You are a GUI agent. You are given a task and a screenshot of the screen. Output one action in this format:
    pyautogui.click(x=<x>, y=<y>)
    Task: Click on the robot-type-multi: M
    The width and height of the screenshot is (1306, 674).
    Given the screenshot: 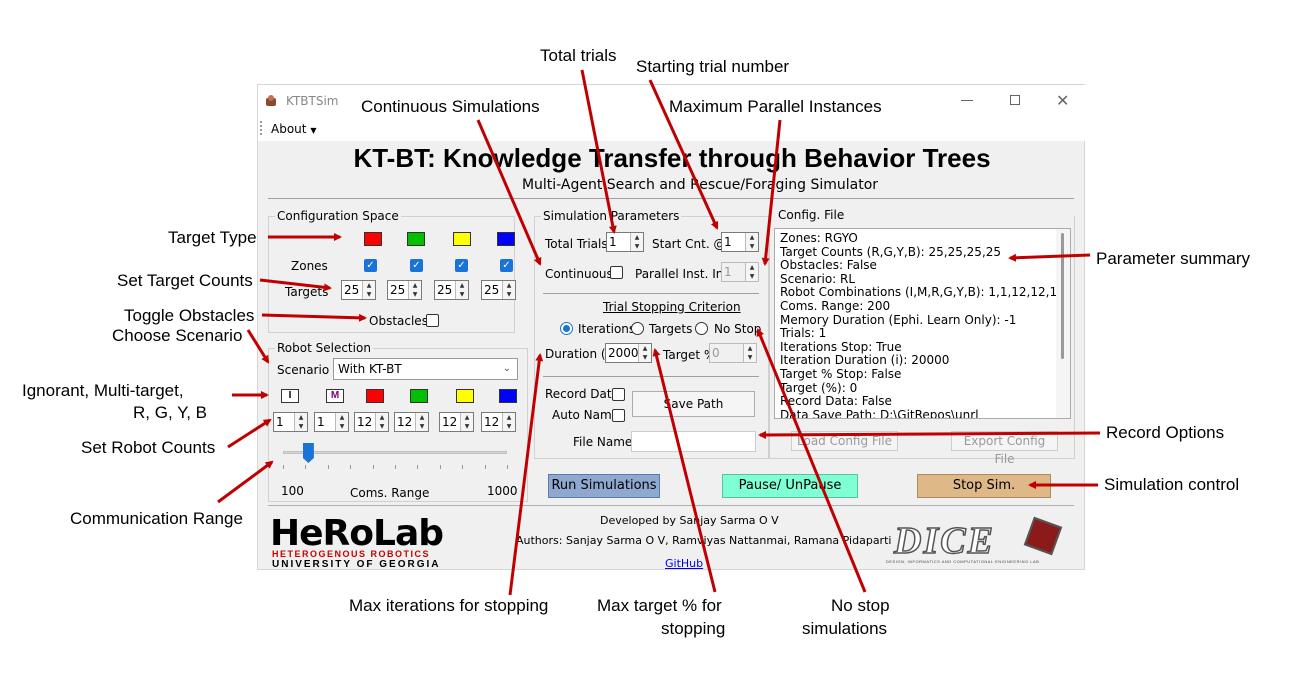 What is the action you would take?
    pyautogui.click(x=335, y=396)
    